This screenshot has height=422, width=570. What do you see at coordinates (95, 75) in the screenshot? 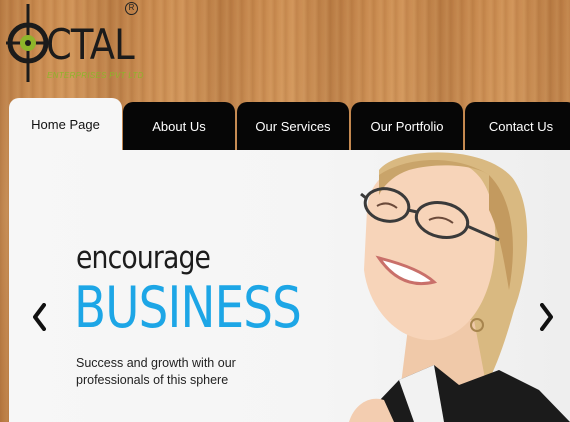
I see `logo-subtitle: ENTERPRISES PVT LTD` at bounding box center [95, 75].